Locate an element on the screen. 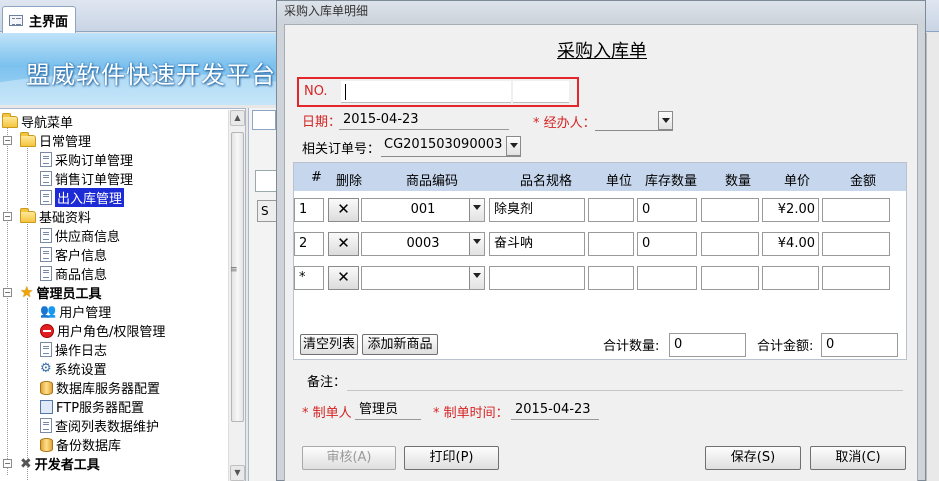 The image size is (939, 481). handler-label: * 经办人： is located at coordinates (564, 123).